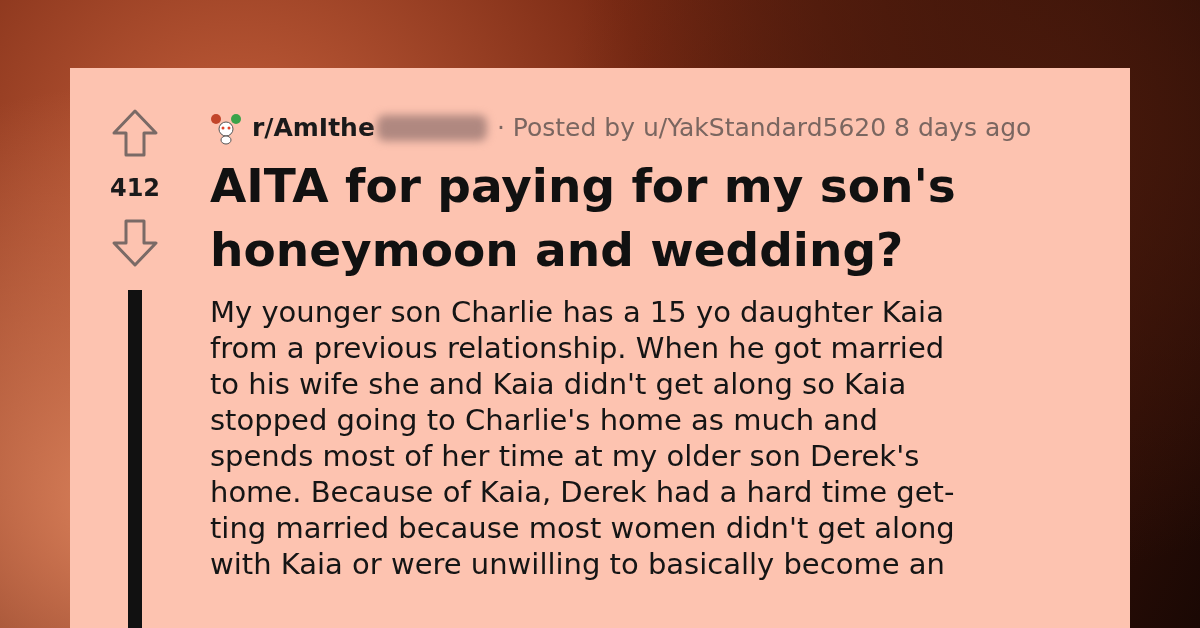 This screenshot has width=1200, height=628. I want to click on post-meta: · Posted by u/YakStandard5620 8 days ago, so click(764, 128).